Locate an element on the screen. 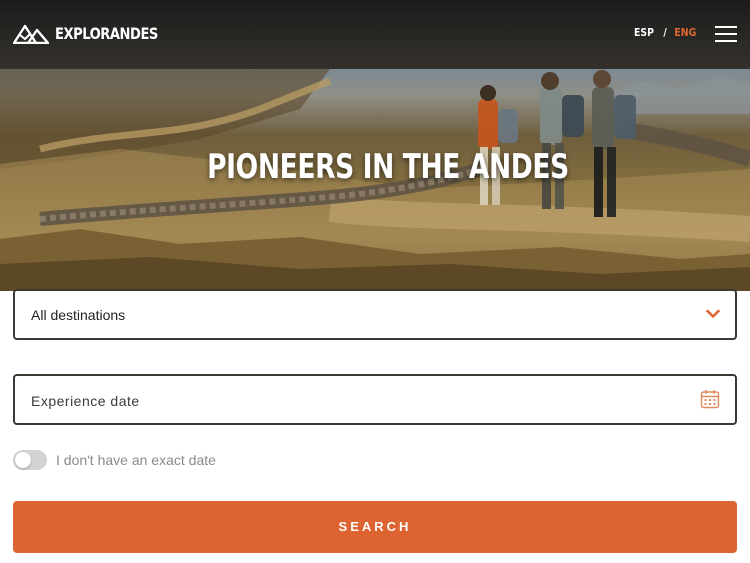 The image size is (750, 563). hero-title: PIONEERS IN THE ANDES is located at coordinates (388, 167).